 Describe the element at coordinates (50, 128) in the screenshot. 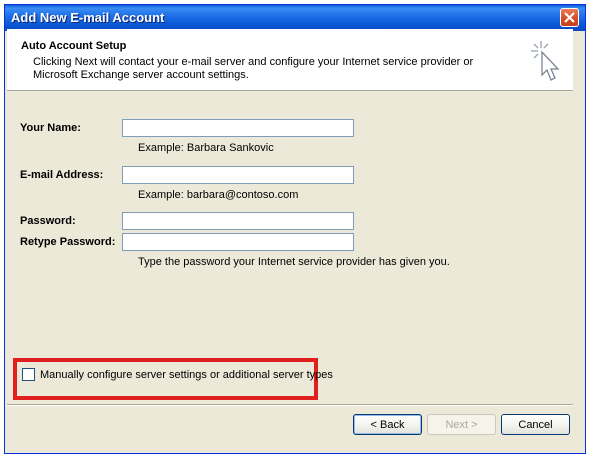

I see `your-name-label: Your Name:` at that location.